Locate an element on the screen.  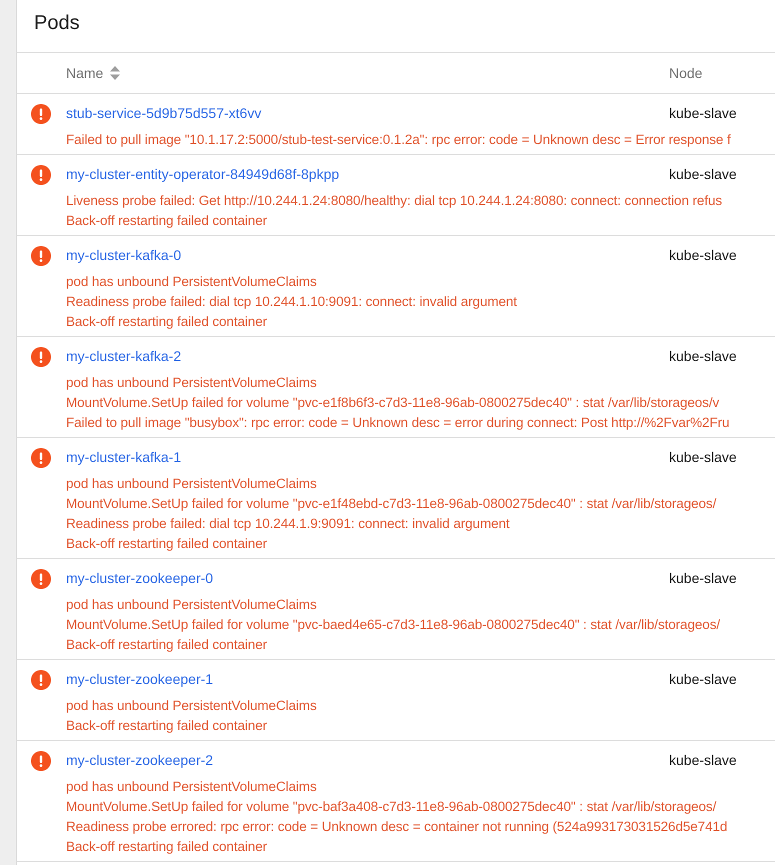
pod-name-link: my-cluster-zookeeper-0 is located at coordinates (140, 578).